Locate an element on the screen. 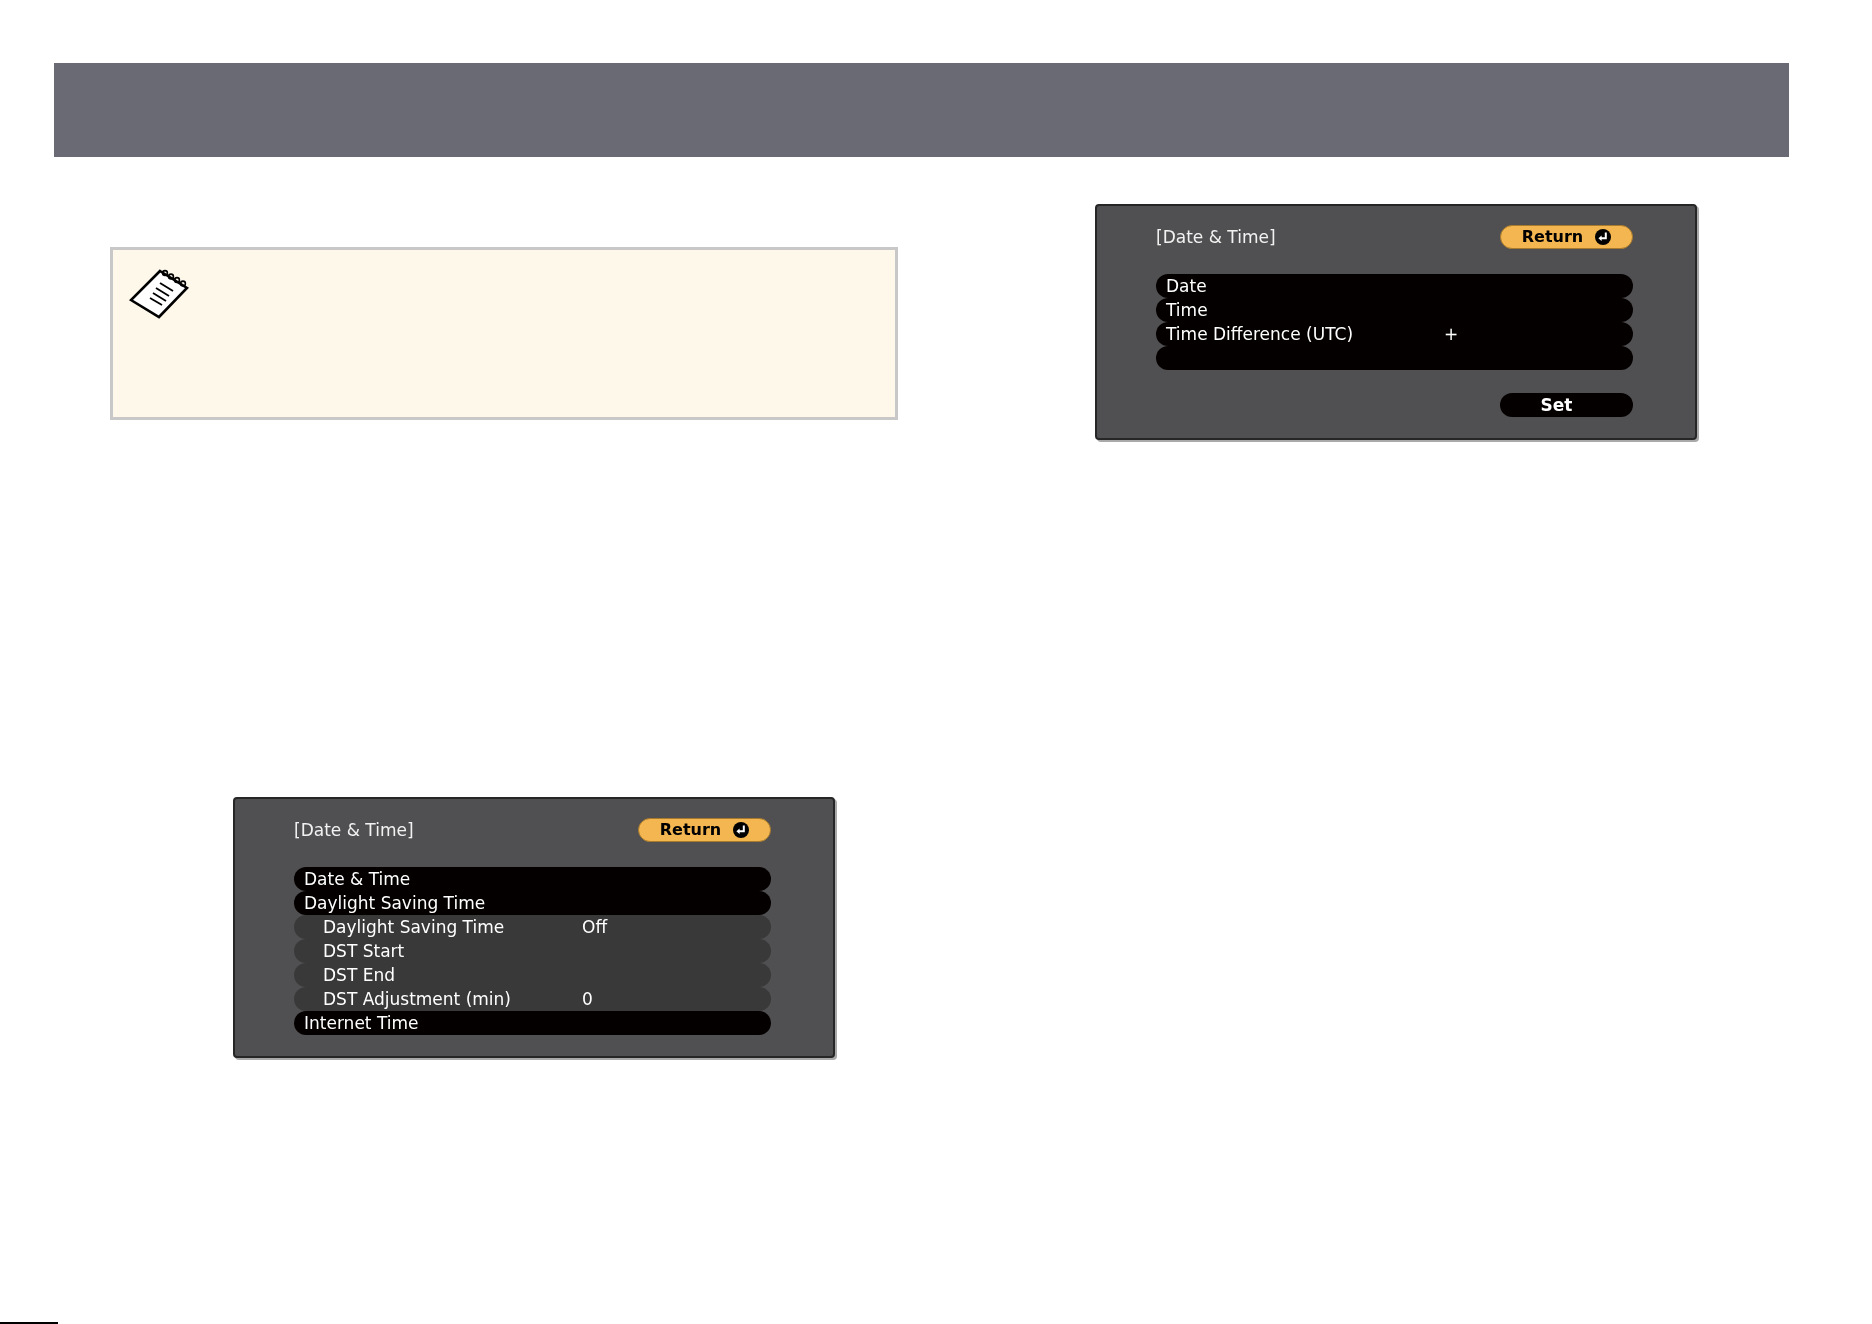 Image resolution: width=1872 pixels, height=1324 pixels. menu-row is located at coordinates (1394, 358).